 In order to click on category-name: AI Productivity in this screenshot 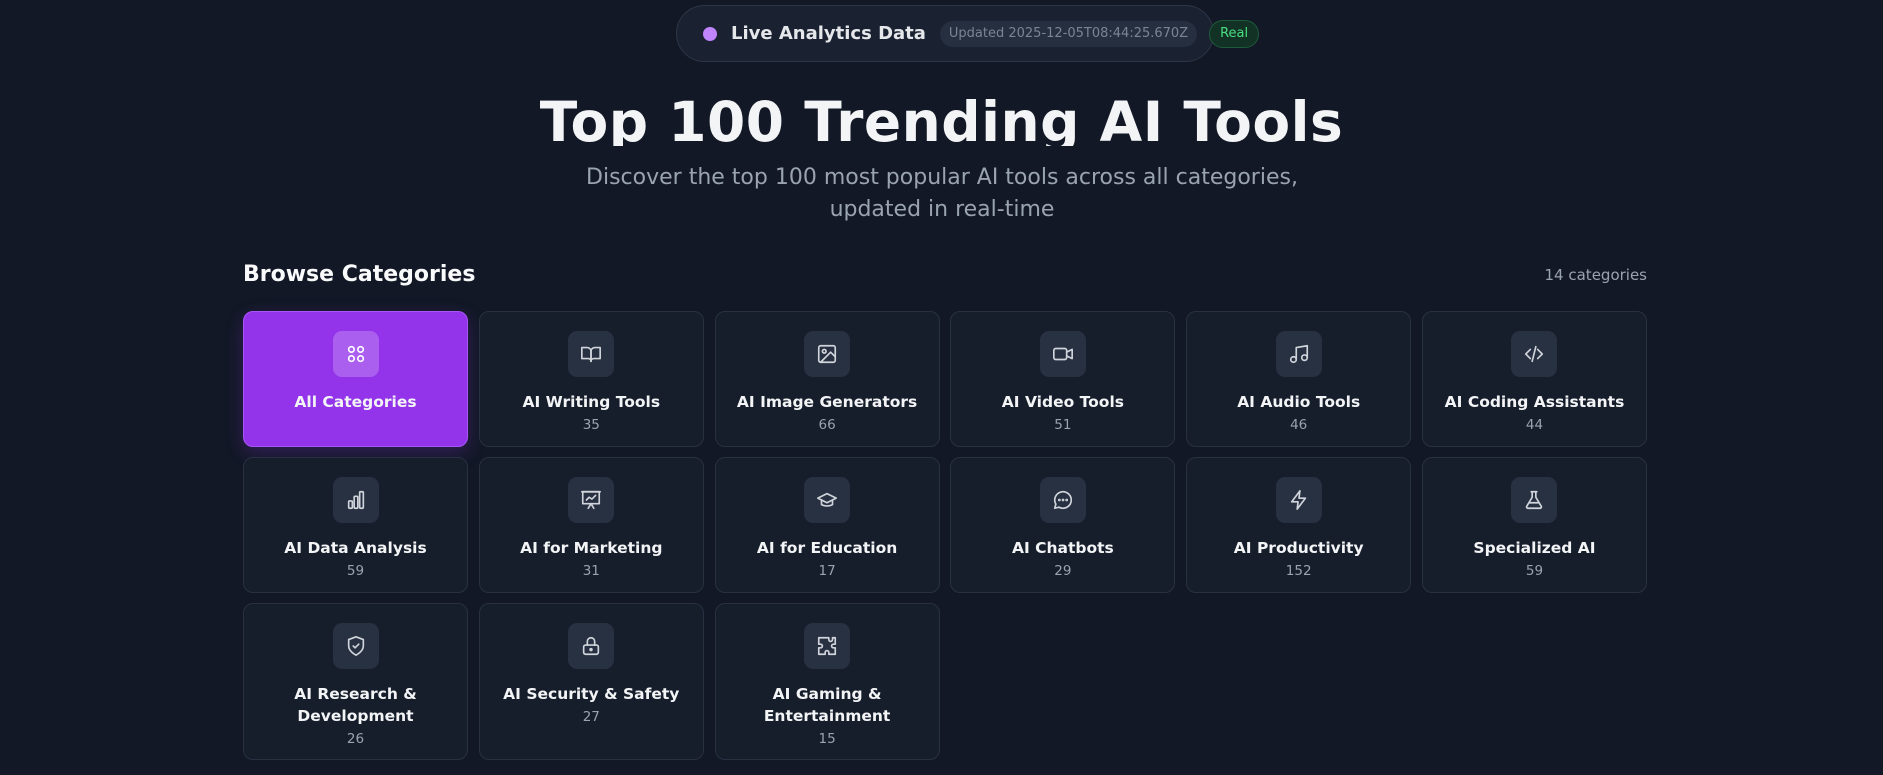, I will do `click(1298, 548)`.